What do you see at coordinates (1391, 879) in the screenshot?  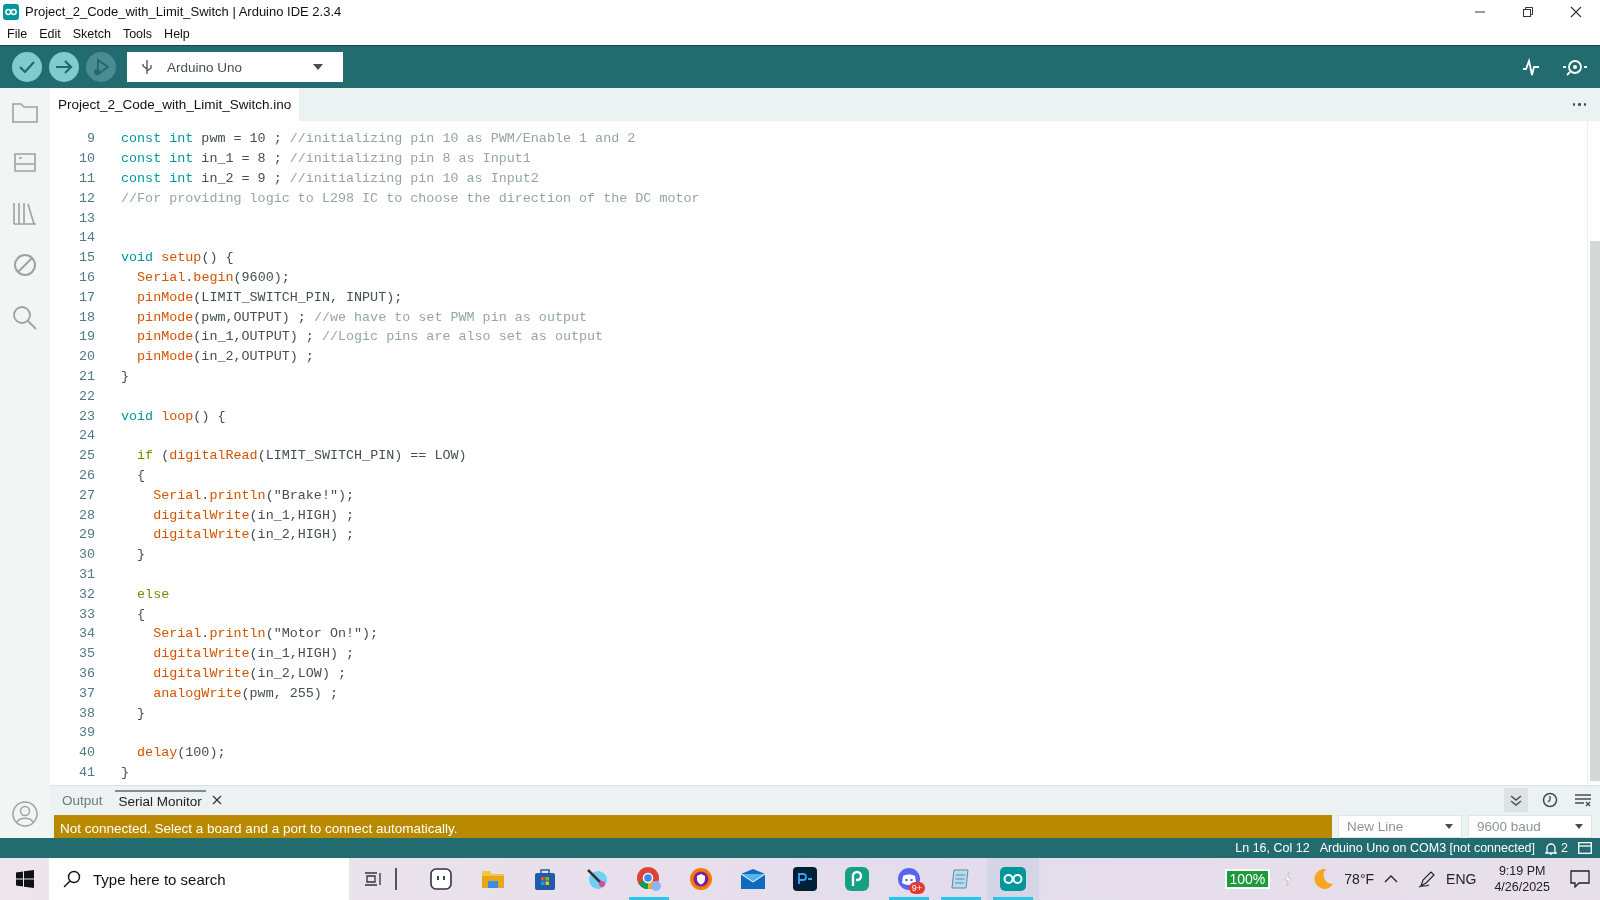 I see `chevron-up-icon` at bounding box center [1391, 879].